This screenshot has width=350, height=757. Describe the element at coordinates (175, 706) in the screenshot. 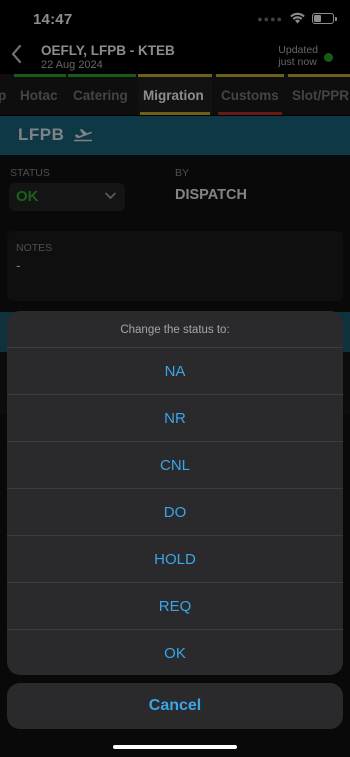

I see `cancel-button: Cancel` at that location.